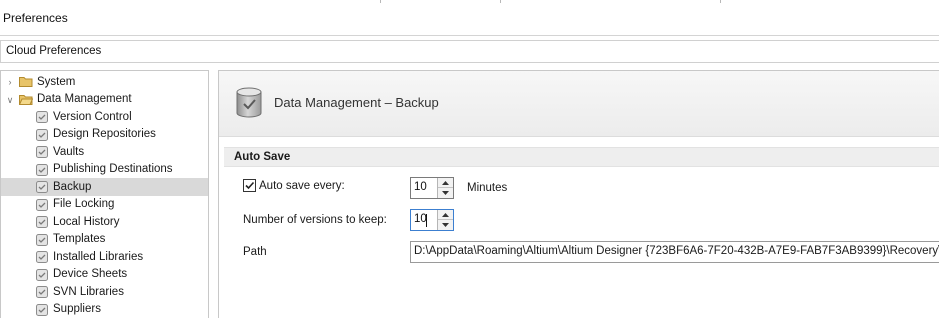 This screenshot has height=318, width=939. What do you see at coordinates (255, 252) in the screenshot?
I see `path-label: Path` at bounding box center [255, 252].